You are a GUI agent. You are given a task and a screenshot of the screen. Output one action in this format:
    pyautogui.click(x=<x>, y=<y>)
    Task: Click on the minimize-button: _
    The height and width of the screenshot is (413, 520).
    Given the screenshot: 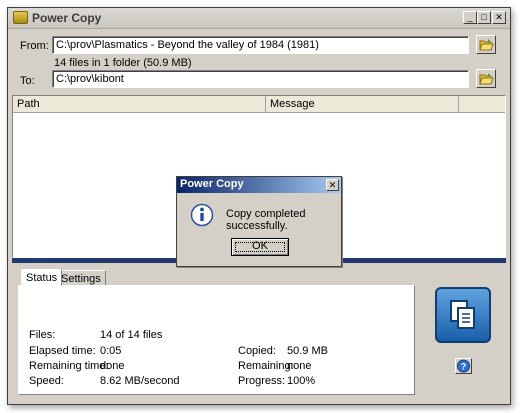 What is the action you would take?
    pyautogui.click(x=470, y=17)
    